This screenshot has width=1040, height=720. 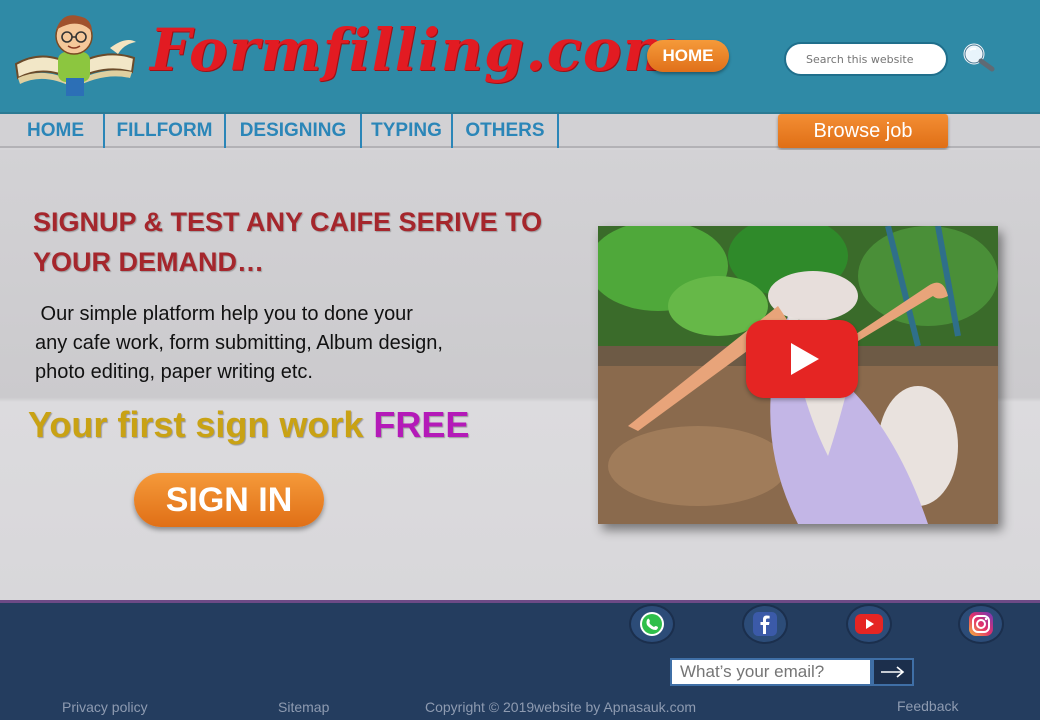 I want to click on youtube-icon, so click(x=869, y=624).